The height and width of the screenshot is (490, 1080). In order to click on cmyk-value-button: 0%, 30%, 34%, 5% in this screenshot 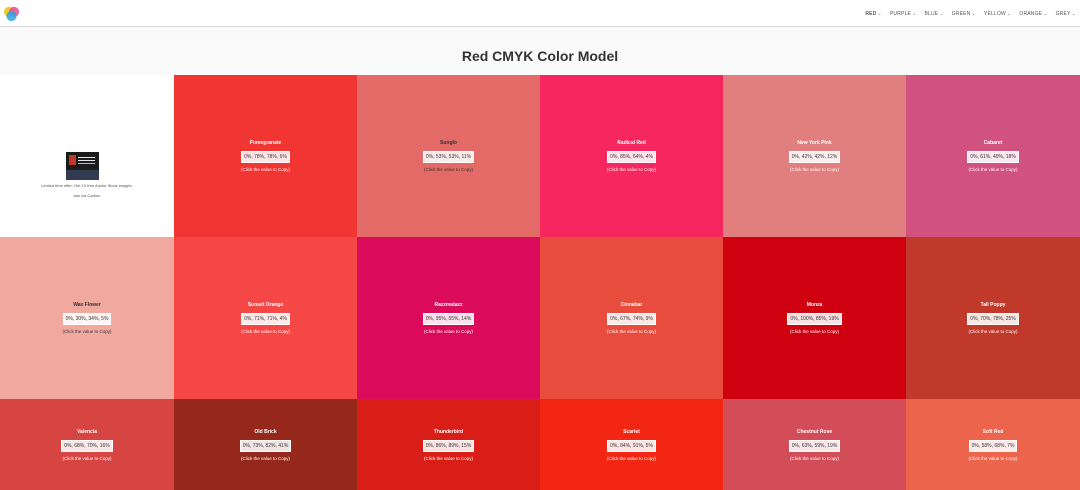, I will do `click(87, 319)`.